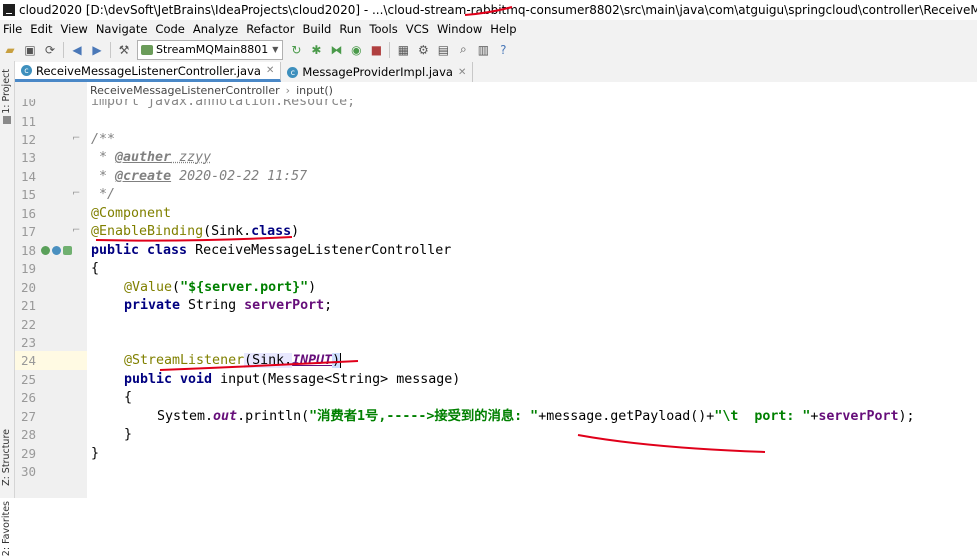  Describe the element at coordinates (271, 231) in the screenshot. I see `keyword: class` at that location.